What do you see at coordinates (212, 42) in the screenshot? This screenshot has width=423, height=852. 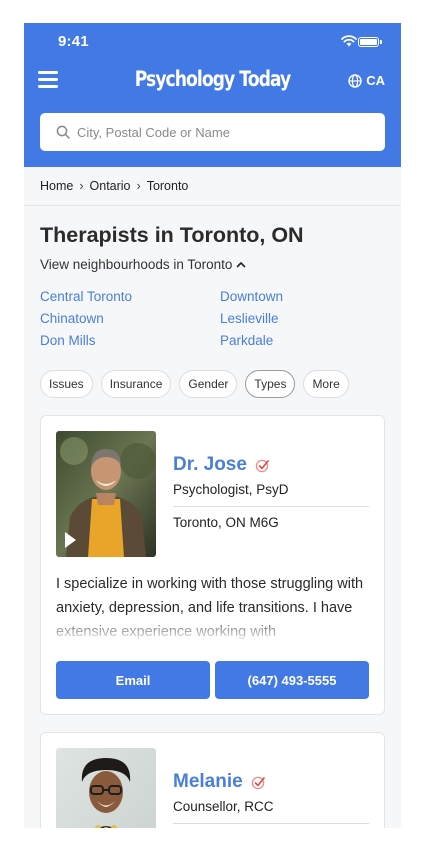 I see `status-bar: 9:41` at bounding box center [212, 42].